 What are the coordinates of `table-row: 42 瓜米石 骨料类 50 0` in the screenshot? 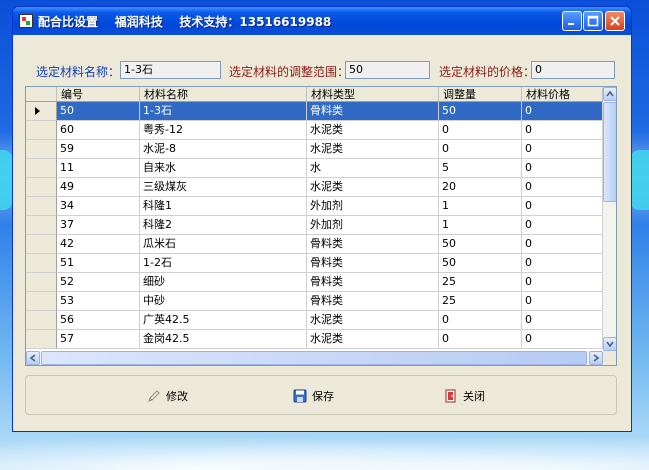 It's located at (314, 244).